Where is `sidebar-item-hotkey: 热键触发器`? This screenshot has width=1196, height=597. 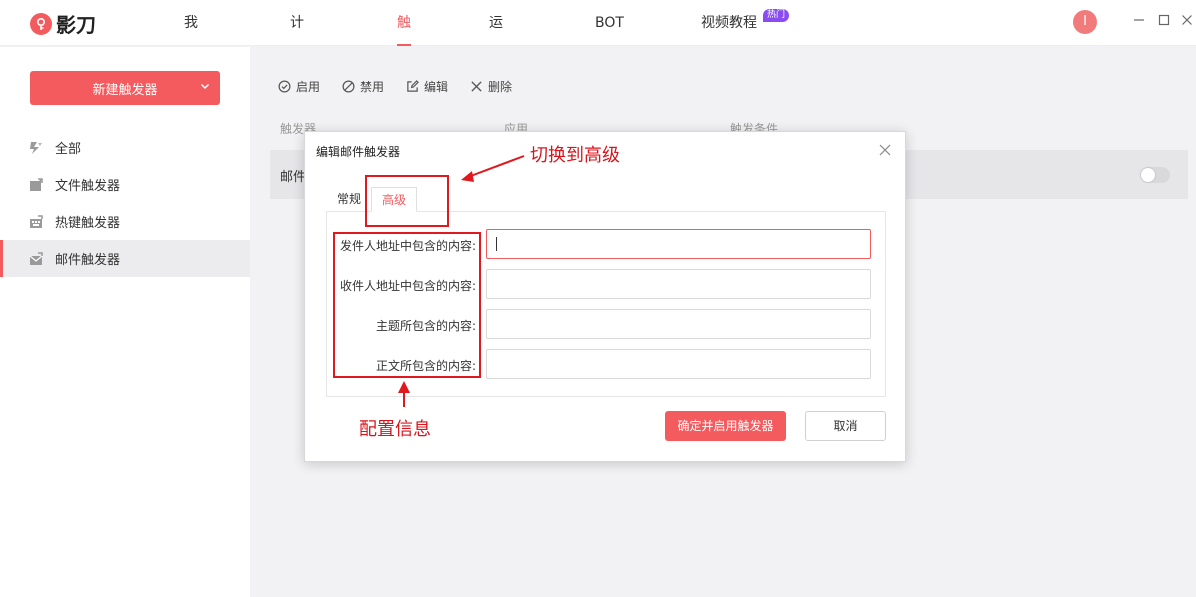 sidebar-item-hotkey: 热键触发器 is located at coordinates (125, 221).